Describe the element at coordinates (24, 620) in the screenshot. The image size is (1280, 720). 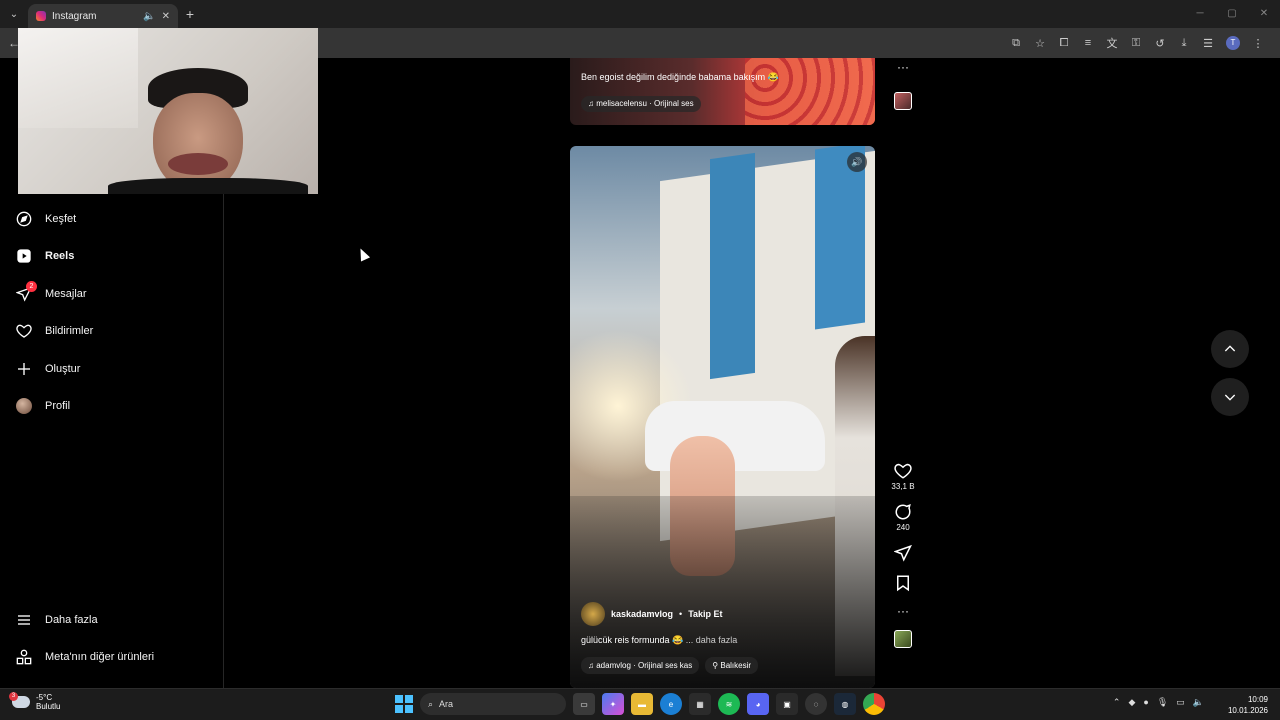
I see `menu-icon` at that location.